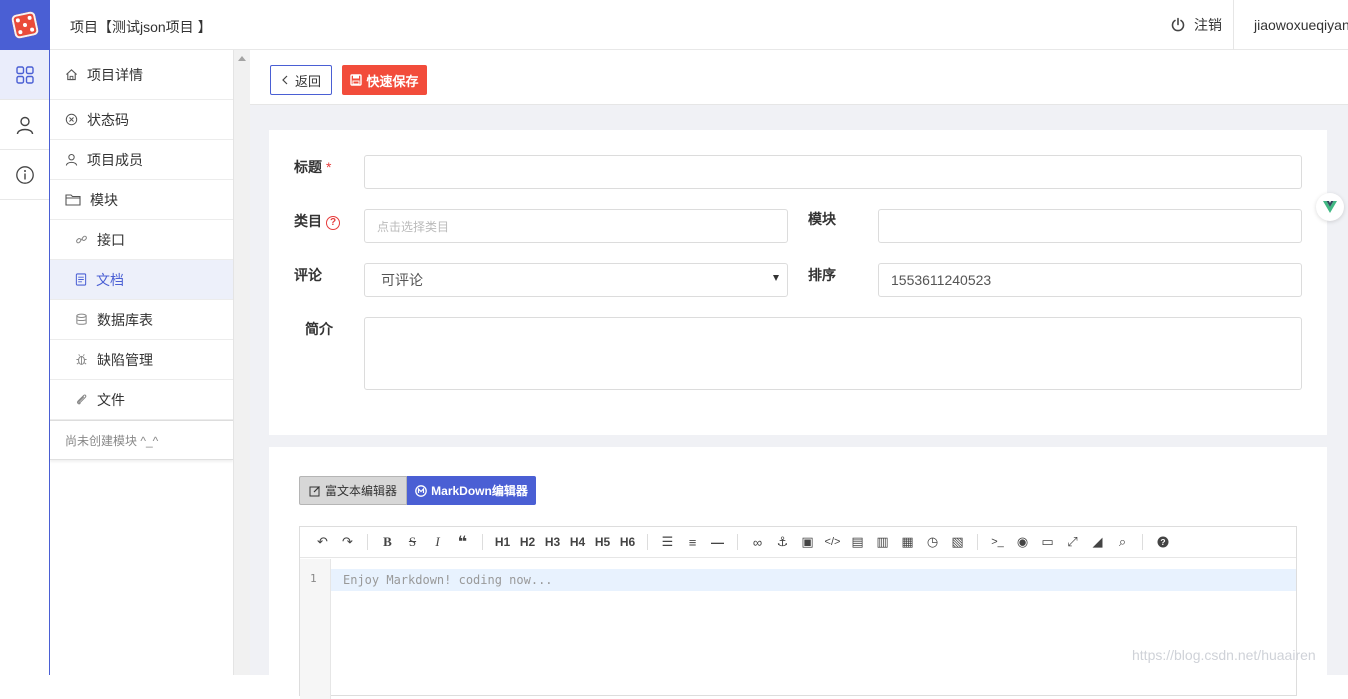  Describe the element at coordinates (333, 222) in the screenshot. I see `help-icon: ?` at that location.